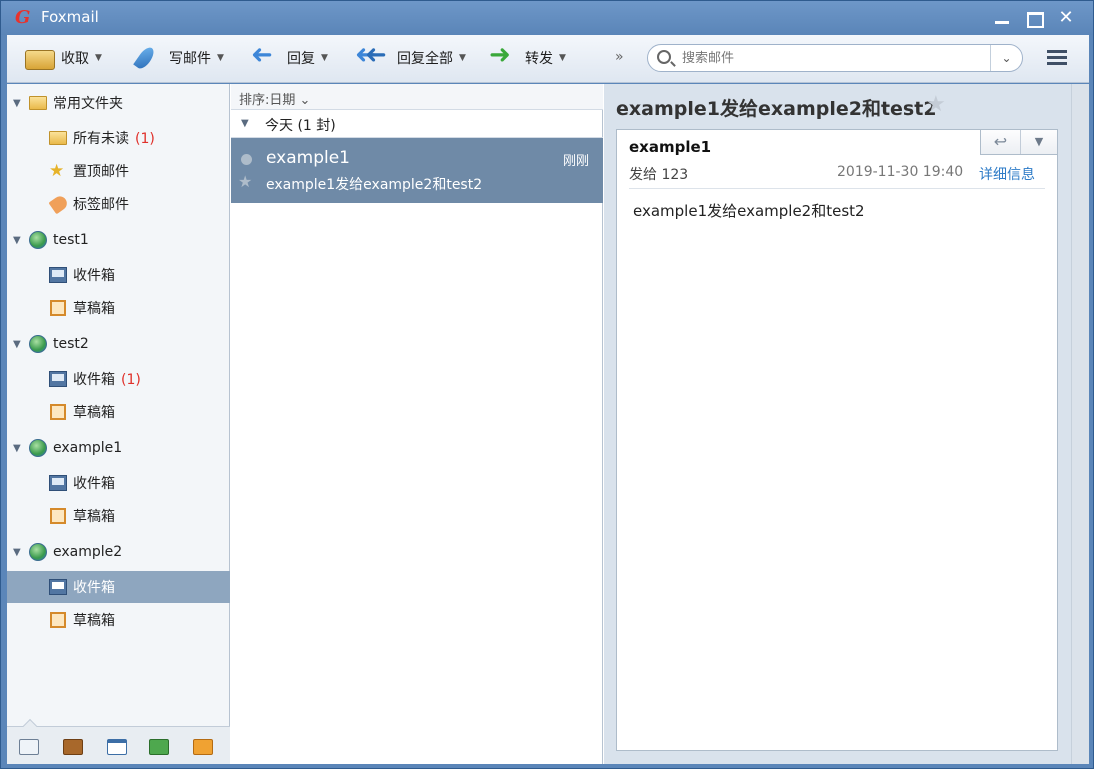  What do you see at coordinates (832, 58) in the screenshot?
I see `search-input` at bounding box center [832, 58].